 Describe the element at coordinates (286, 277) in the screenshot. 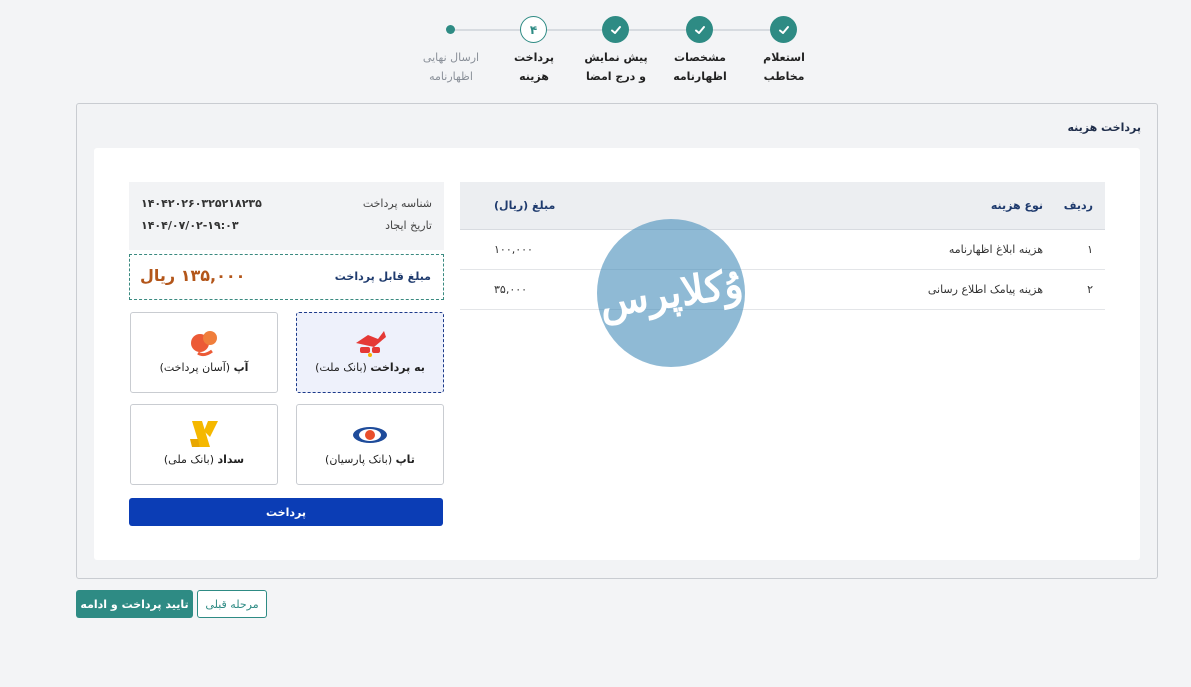

I see `payable-amount-box: مبلغ قابل پرداخت ۱۳۵,۰۰۰ ریال` at that location.